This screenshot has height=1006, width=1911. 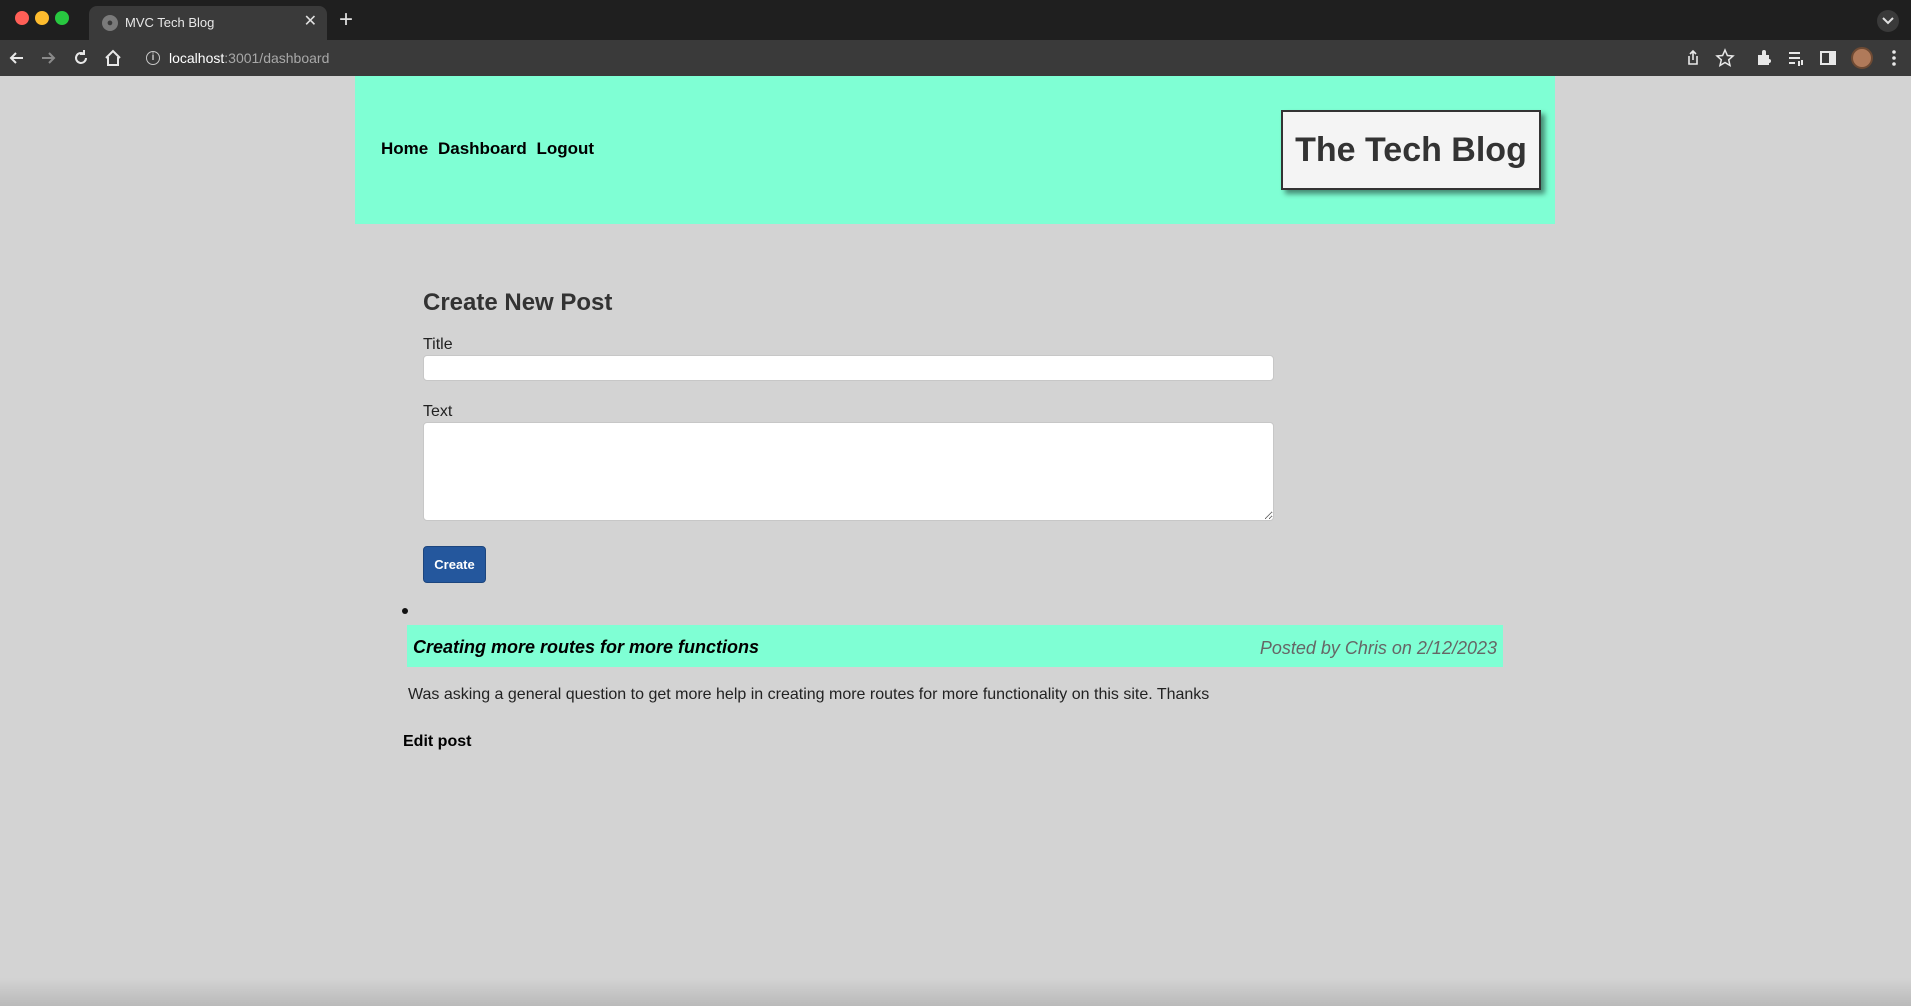 What do you see at coordinates (1894, 58) in the screenshot?
I see `more-menu-icon` at bounding box center [1894, 58].